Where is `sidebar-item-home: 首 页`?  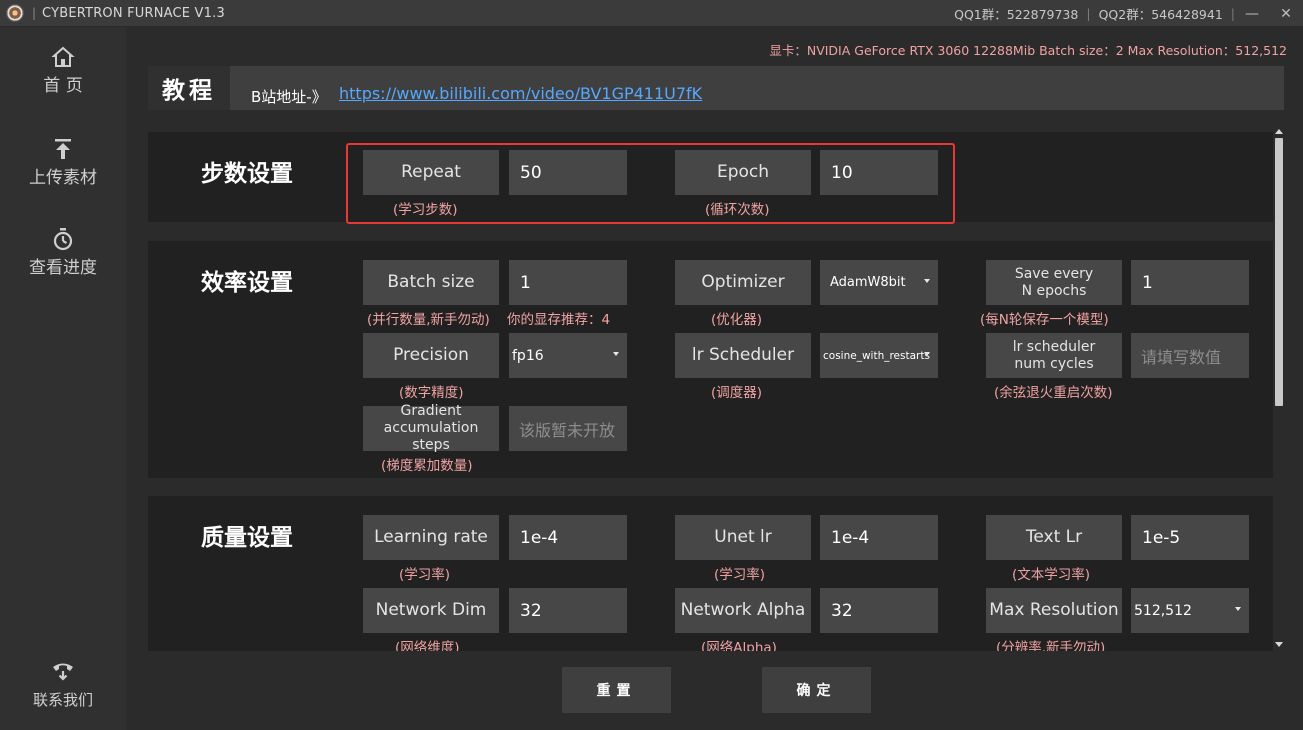
sidebar-item-home: 首 页 is located at coordinates (63, 70).